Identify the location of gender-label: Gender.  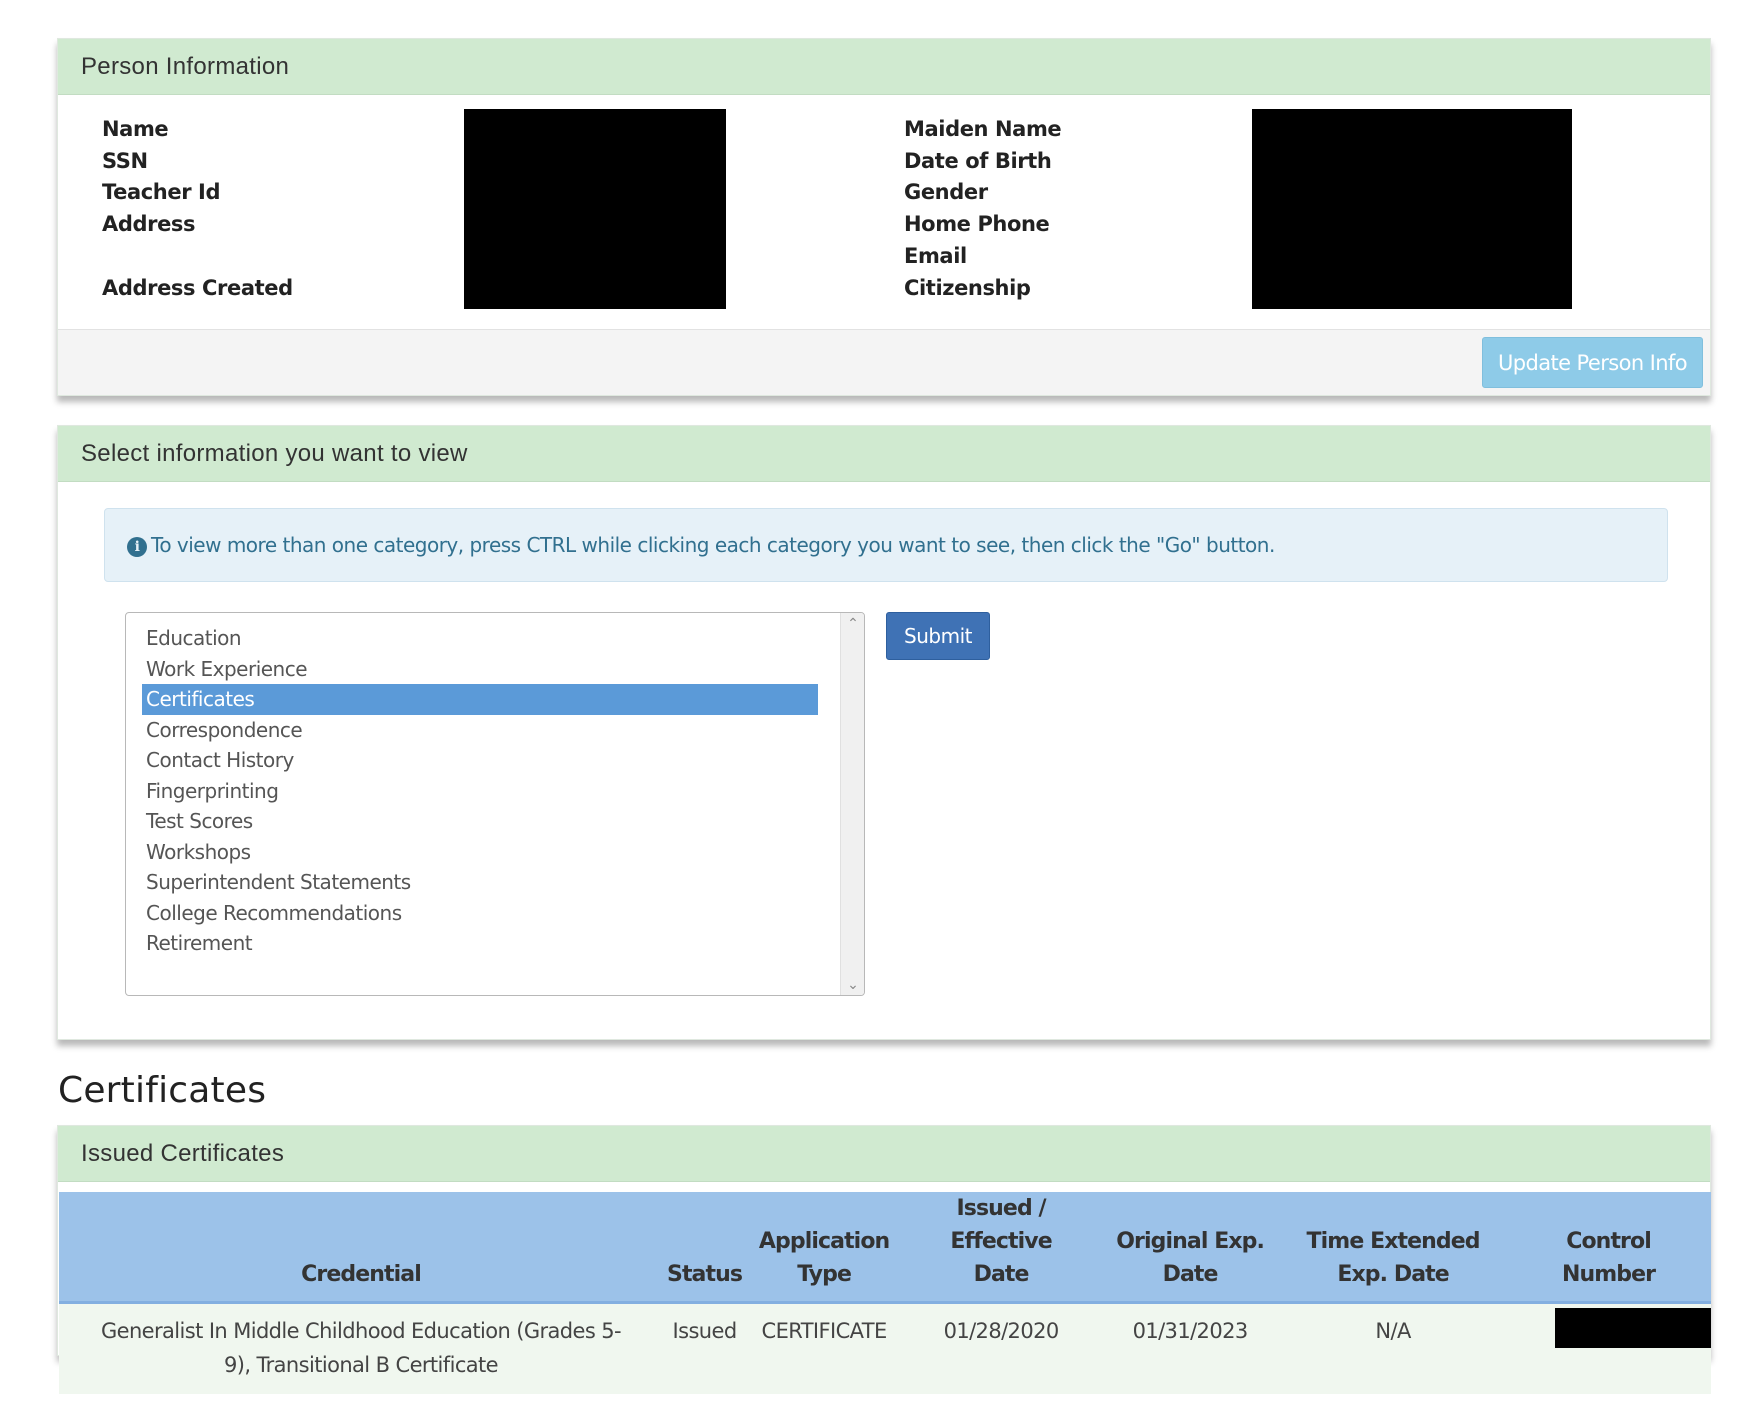
(946, 192).